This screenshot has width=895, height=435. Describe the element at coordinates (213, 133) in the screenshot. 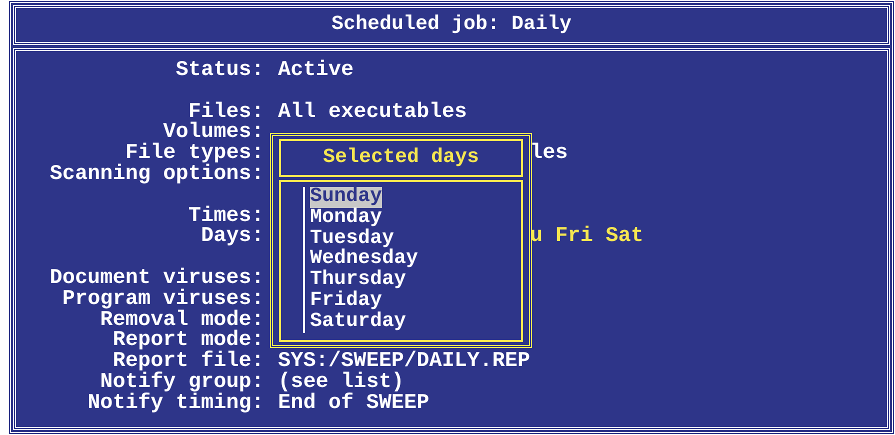

I see `field-label: Volumes:` at that location.